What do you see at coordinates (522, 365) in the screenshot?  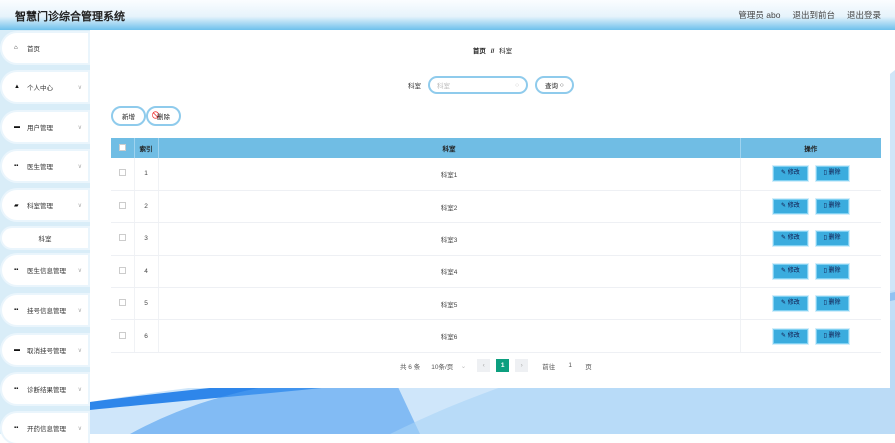 I see `next-page-button: ›` at bounding box center [522, 365].